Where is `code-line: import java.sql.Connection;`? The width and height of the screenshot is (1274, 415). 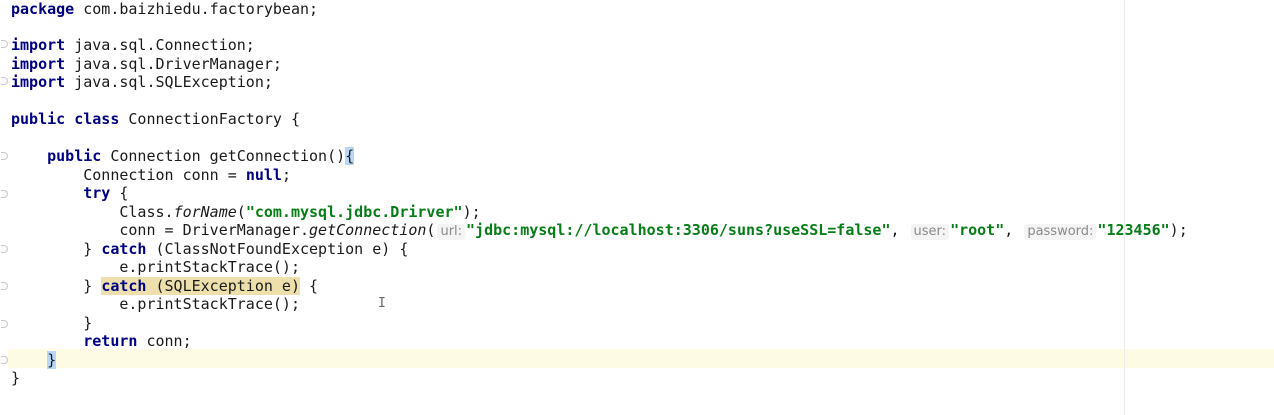 code-line: import java.sql.Connection; is located at coordinates (133, 45).